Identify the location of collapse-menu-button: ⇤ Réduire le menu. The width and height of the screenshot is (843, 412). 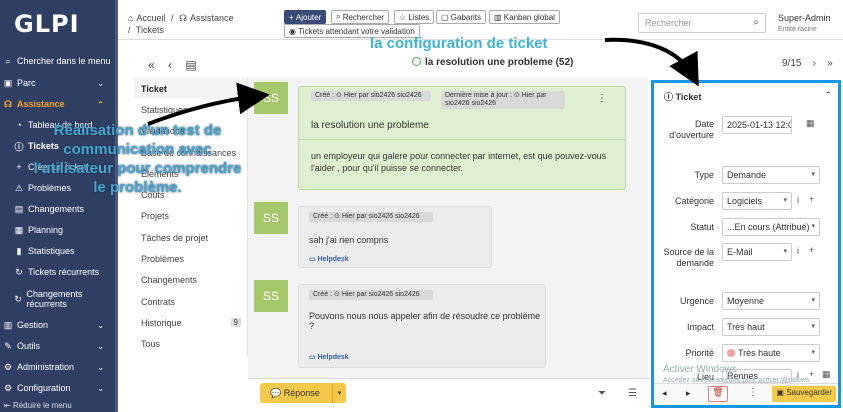
(38, 405).